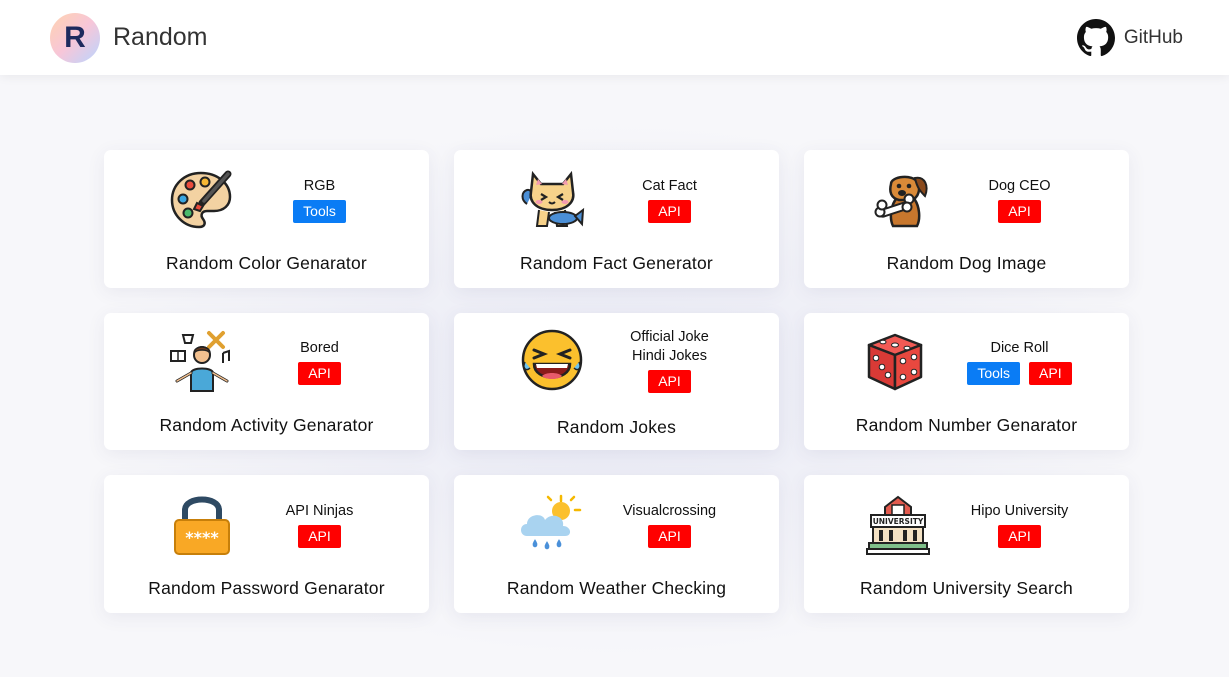  I want to click on card-random-activity: Bored API Random Activity Genarator, so click(266, 381).